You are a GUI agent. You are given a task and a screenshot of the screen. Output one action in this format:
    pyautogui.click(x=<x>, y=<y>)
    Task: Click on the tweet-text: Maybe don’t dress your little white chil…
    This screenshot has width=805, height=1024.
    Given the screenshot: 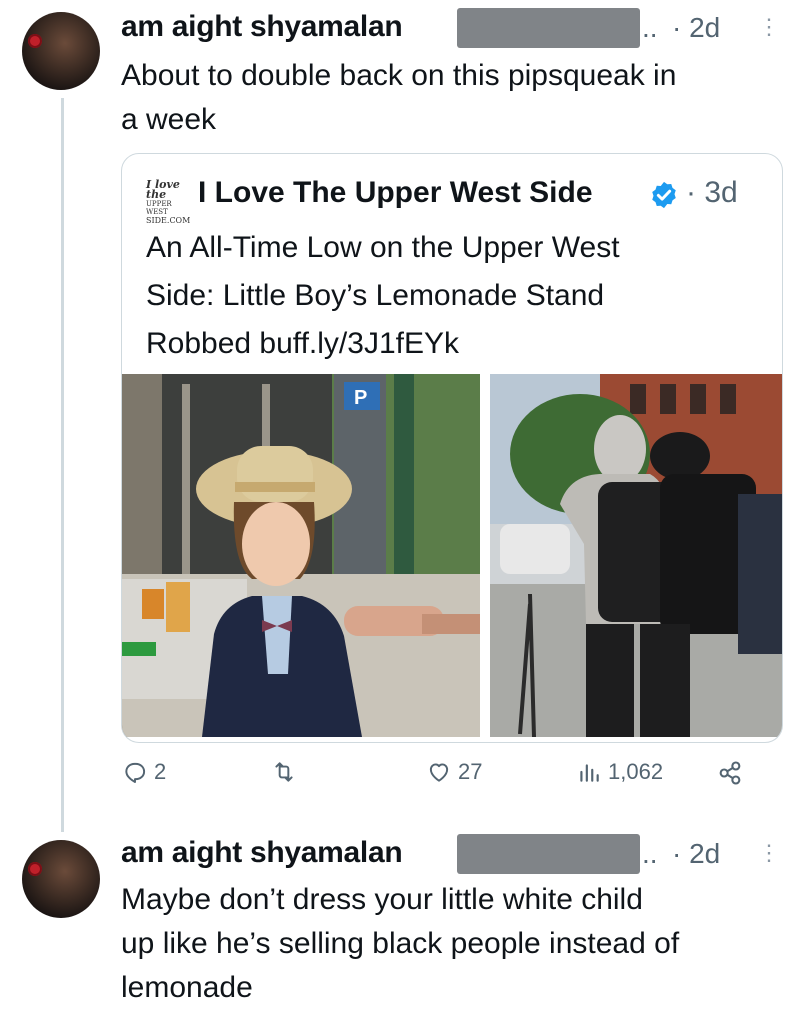 What is the action you would take?
    pyautogui.click(x=461, y=944)
    